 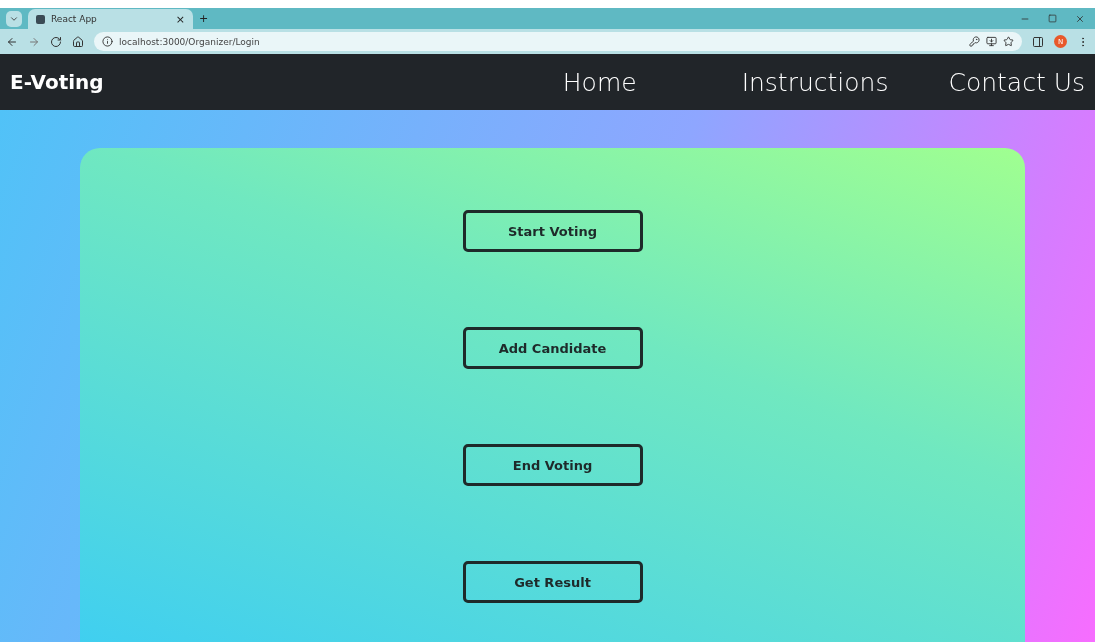 What do you see at coordinates (1016, 82) in the screenshot?
I see `nav-link: Contact Us` at bounding box center [1016, 82].